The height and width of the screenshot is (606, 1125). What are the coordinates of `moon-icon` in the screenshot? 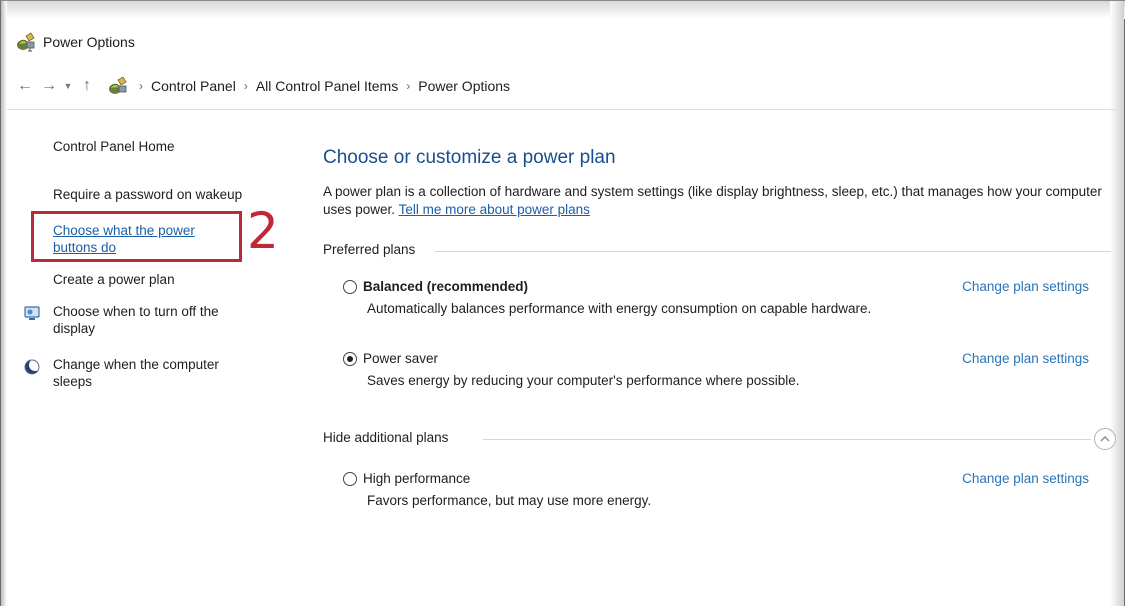 It's located at (32, 367).